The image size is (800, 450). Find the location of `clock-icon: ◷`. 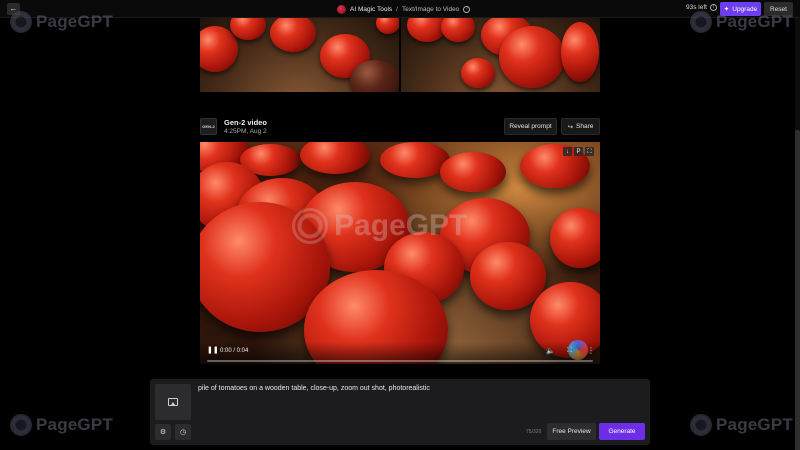

clock-icon: ◷ is located at coordinates (183, 432).